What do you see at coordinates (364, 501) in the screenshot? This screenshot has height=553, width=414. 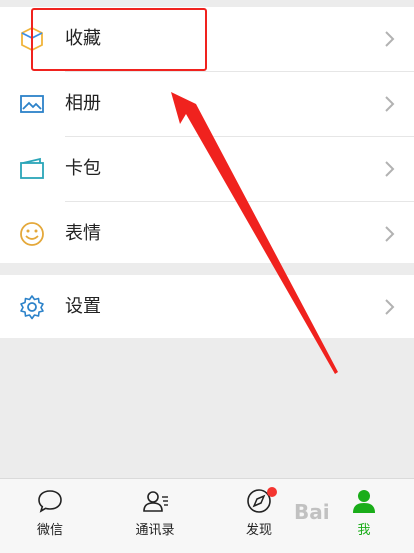 I see `me-person-icon` at bounding box center [364, 501].